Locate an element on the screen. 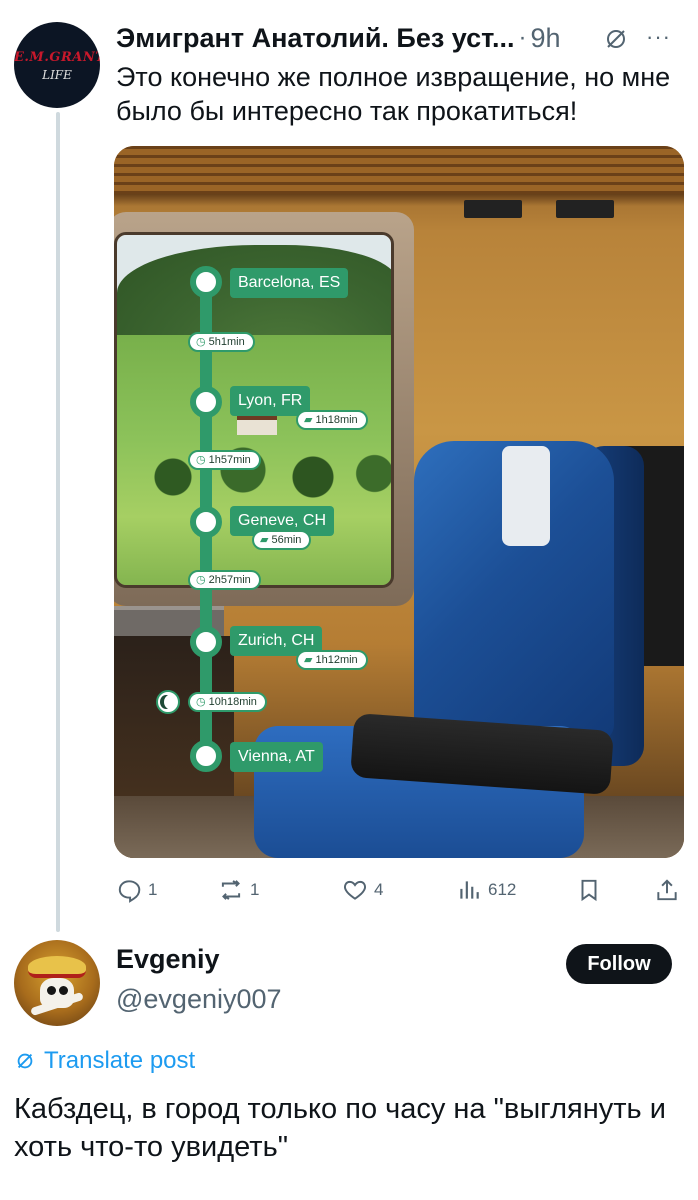 The height and width of the screenshot is (1200, 698). night-moon-icon is located at coordinates (168, 702).